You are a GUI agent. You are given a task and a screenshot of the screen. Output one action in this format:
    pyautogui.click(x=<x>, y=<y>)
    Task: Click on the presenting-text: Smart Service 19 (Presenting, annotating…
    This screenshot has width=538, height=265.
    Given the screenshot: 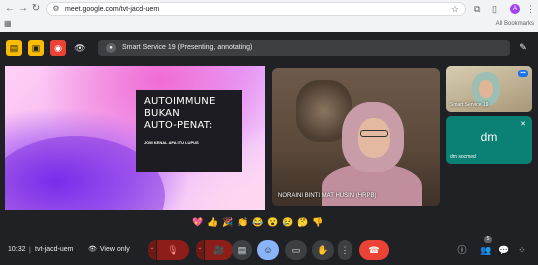 What is the action you would take?
    pyautogui.click(x=187, y=47)
    